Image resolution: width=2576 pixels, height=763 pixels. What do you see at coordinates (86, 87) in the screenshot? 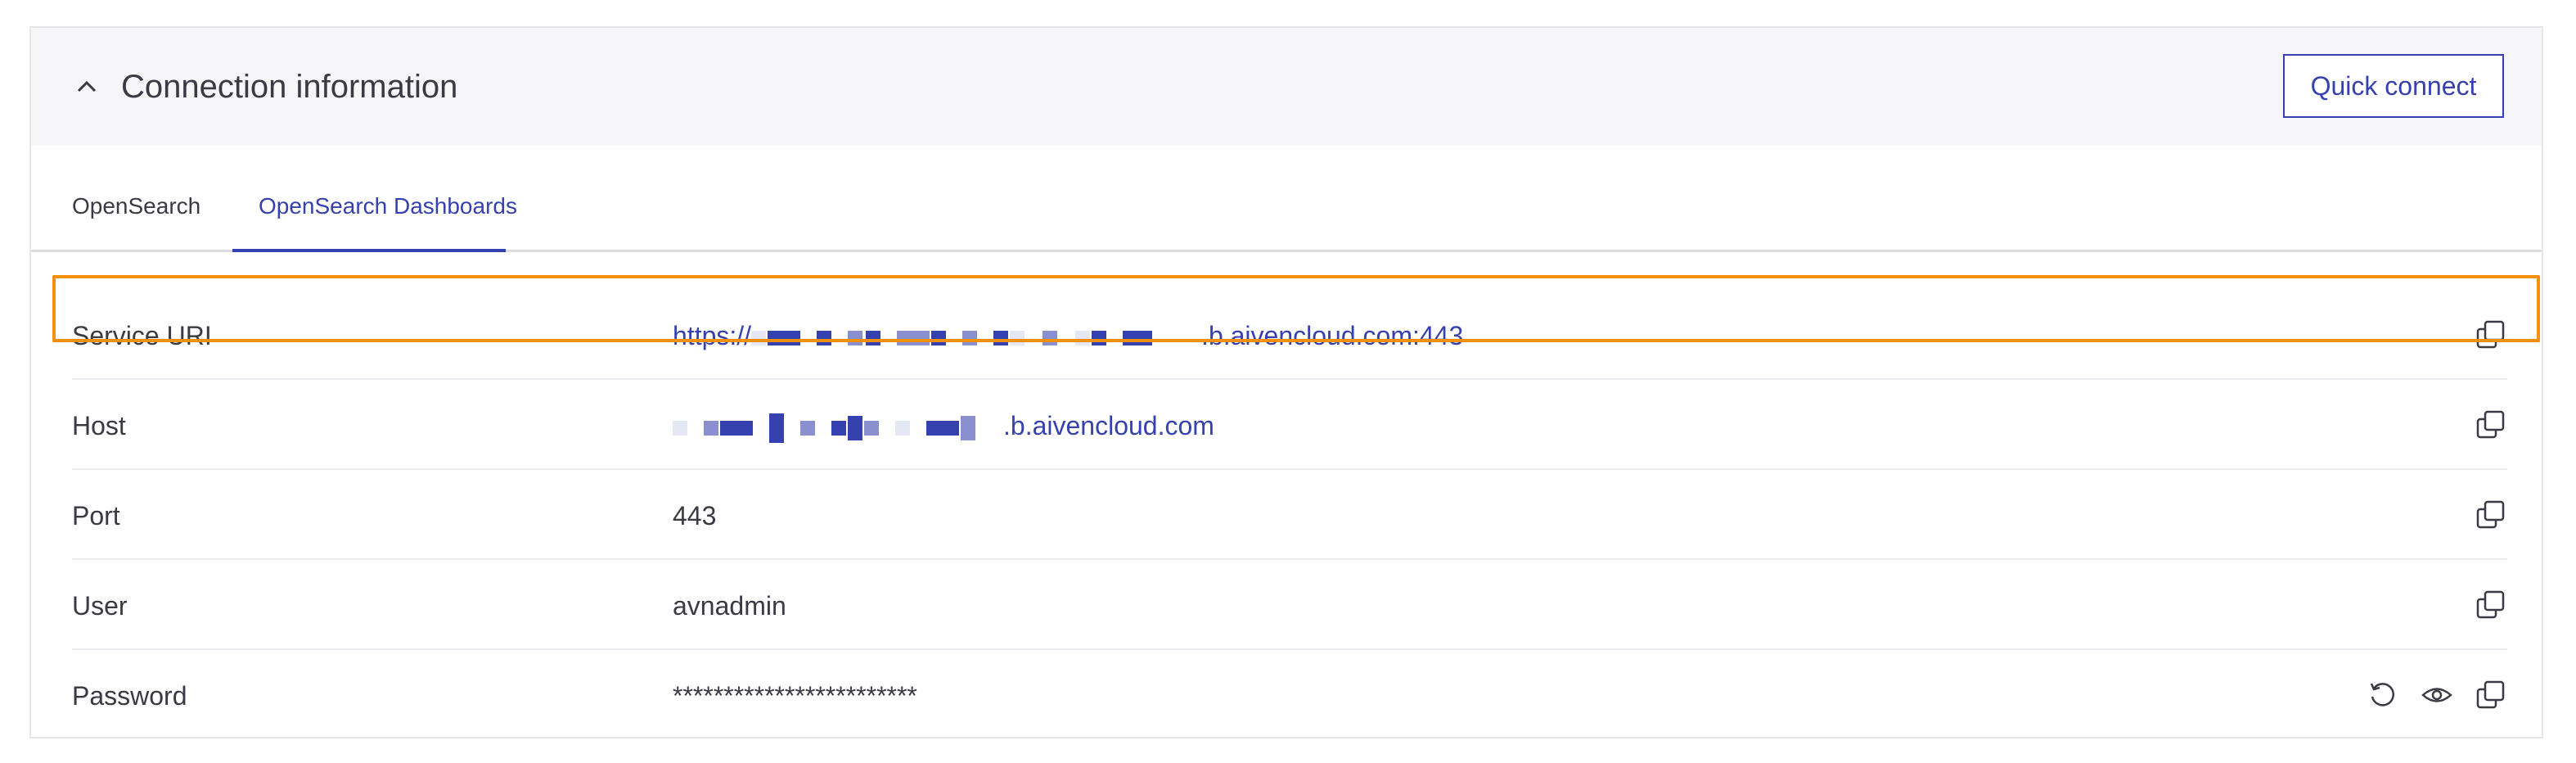
I see `chevron-up-icon` at bounding box center [86, 87].